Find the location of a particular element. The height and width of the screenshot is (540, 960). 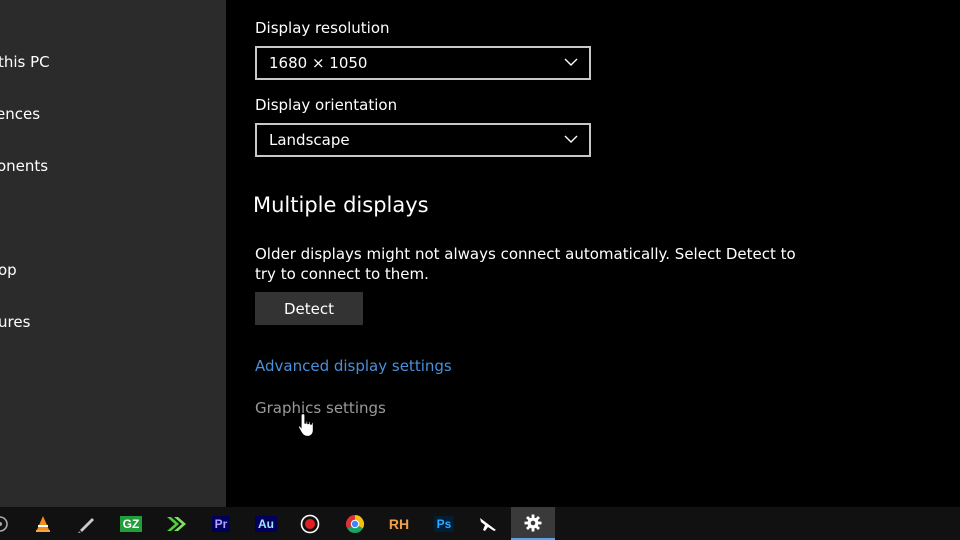

display-resolution-dropdown: 1680 × 1050 is located at coordinates (423, 63).